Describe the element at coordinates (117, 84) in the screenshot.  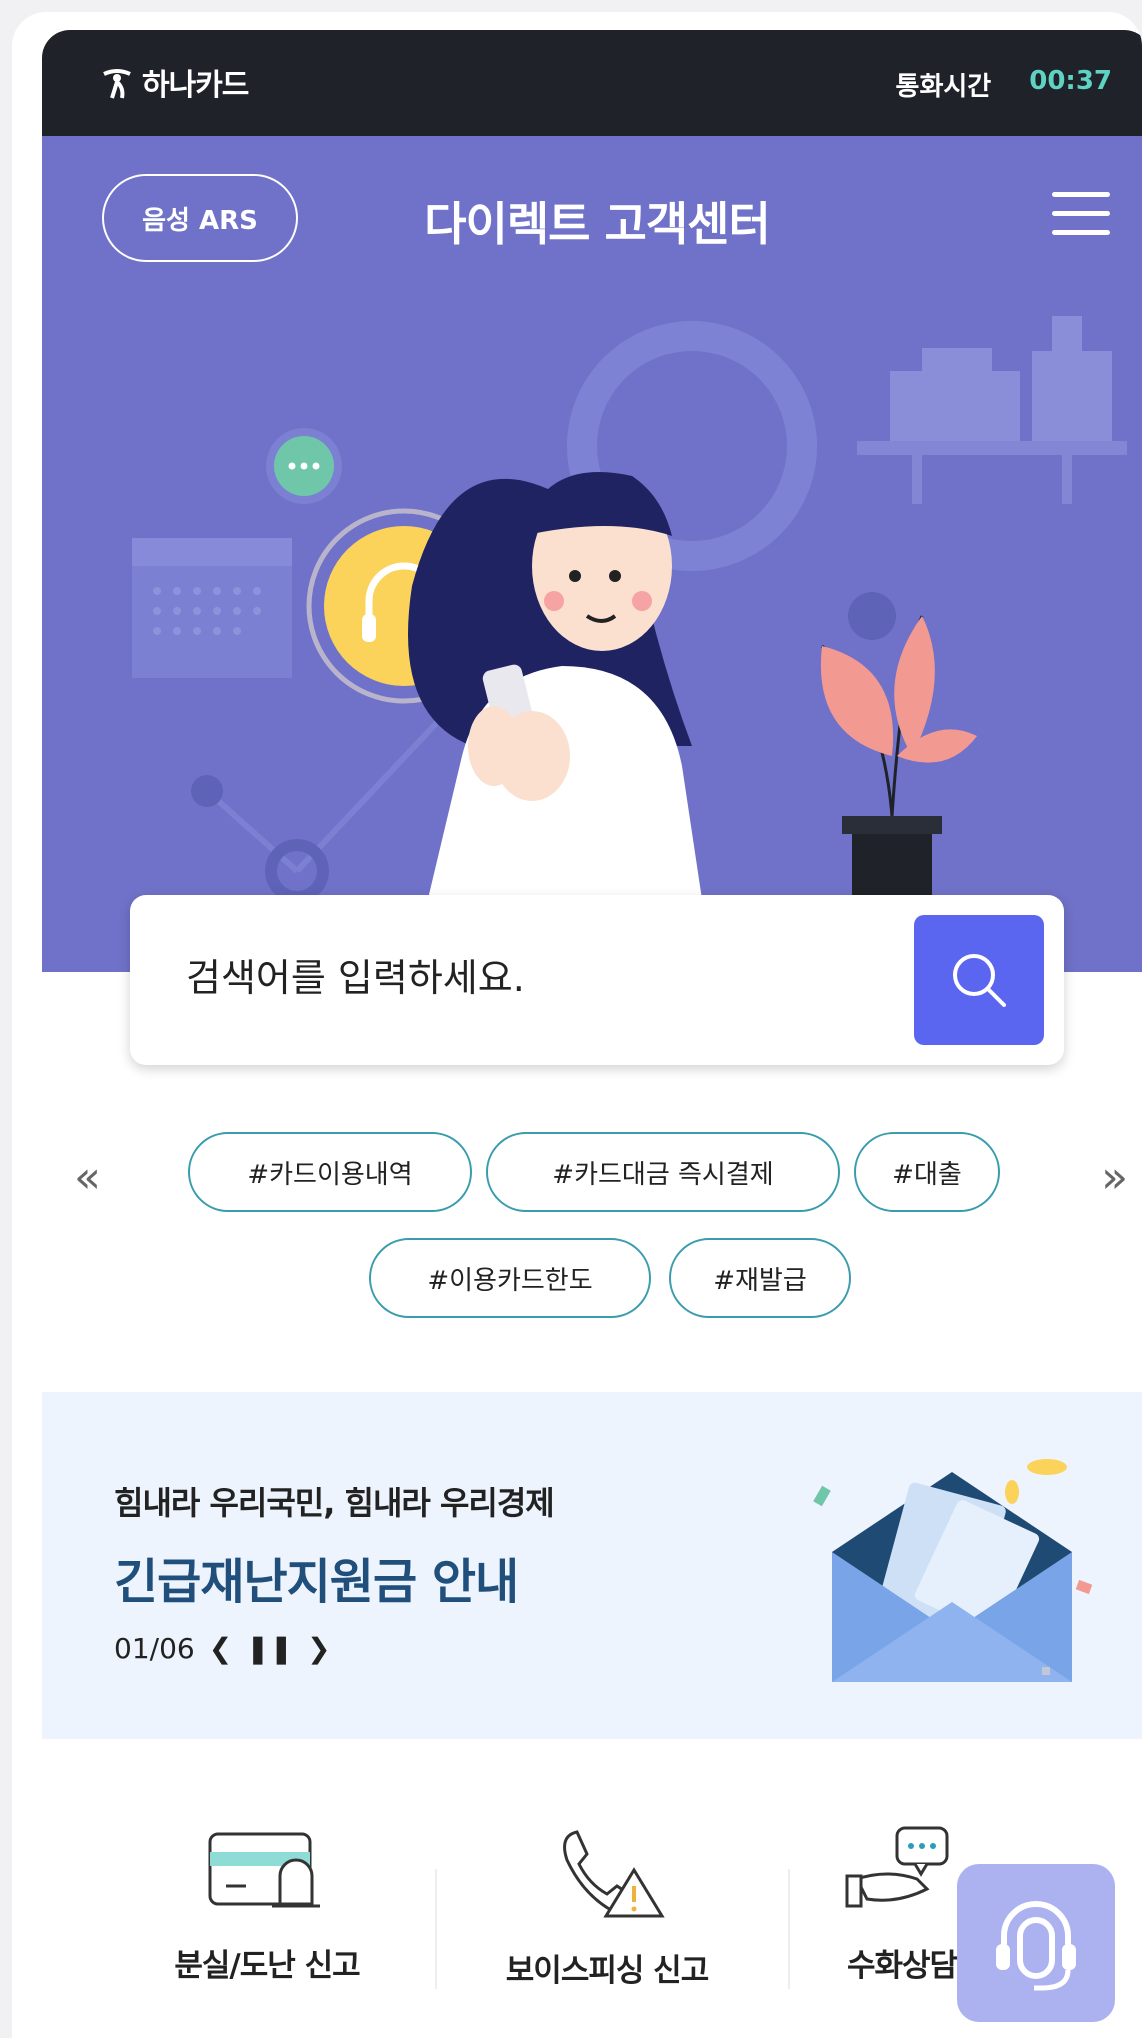
I see `hana-logo-icon` at that location.